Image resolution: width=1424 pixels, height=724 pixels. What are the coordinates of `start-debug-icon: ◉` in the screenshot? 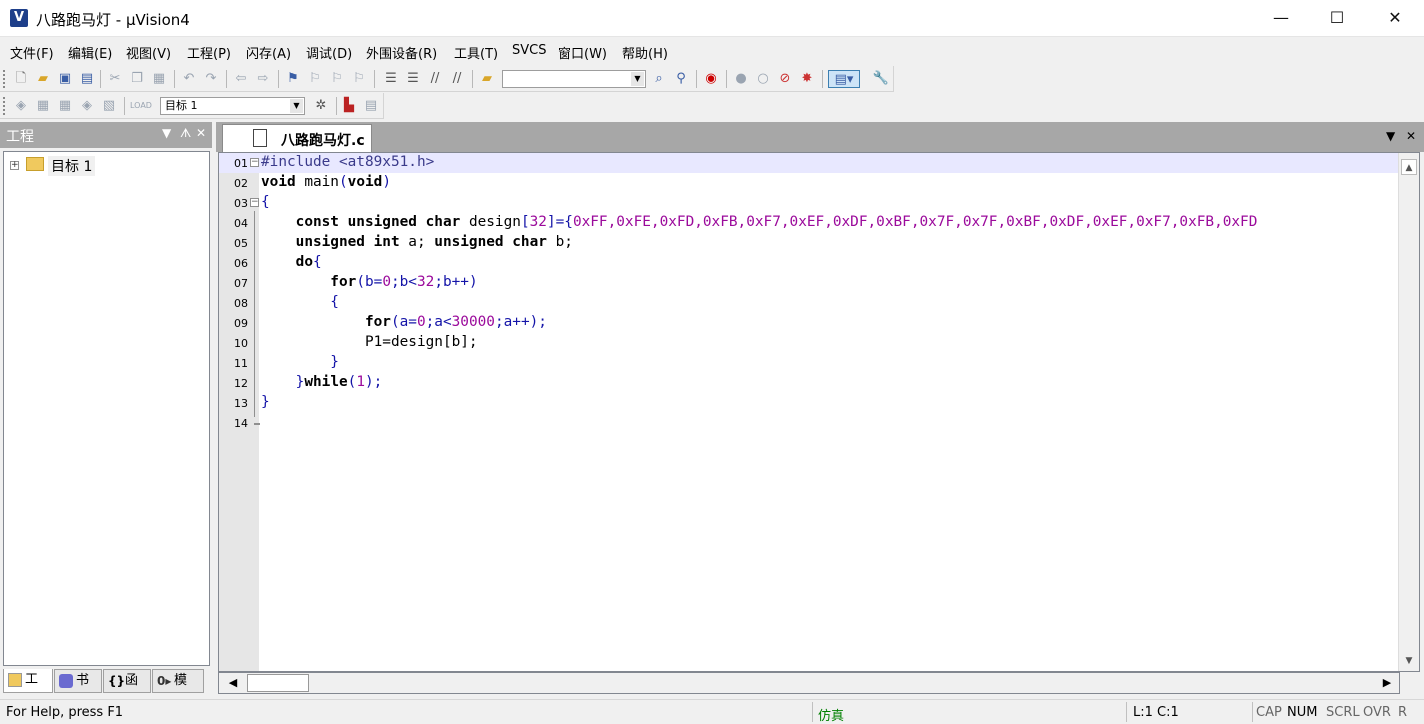 It's located at (711, 79).